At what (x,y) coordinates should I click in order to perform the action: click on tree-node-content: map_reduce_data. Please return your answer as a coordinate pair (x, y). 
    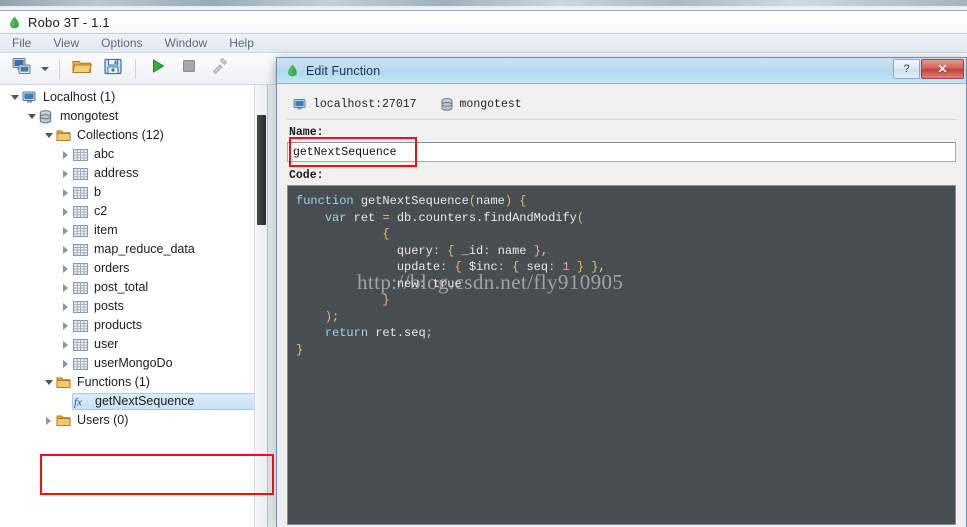
    Looking at the image, I should click on (135, 249).